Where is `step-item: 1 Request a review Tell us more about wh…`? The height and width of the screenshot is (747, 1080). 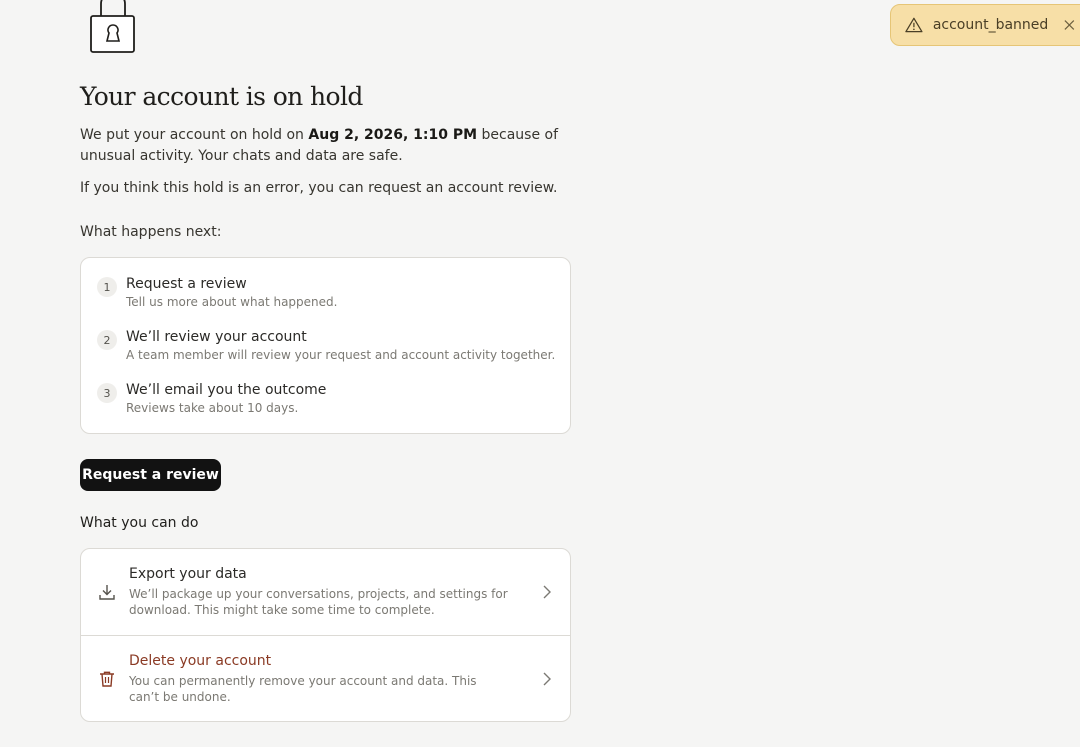 step-item: 1 Request a review Tell us more about wh… is located at coordinates (217, 289).